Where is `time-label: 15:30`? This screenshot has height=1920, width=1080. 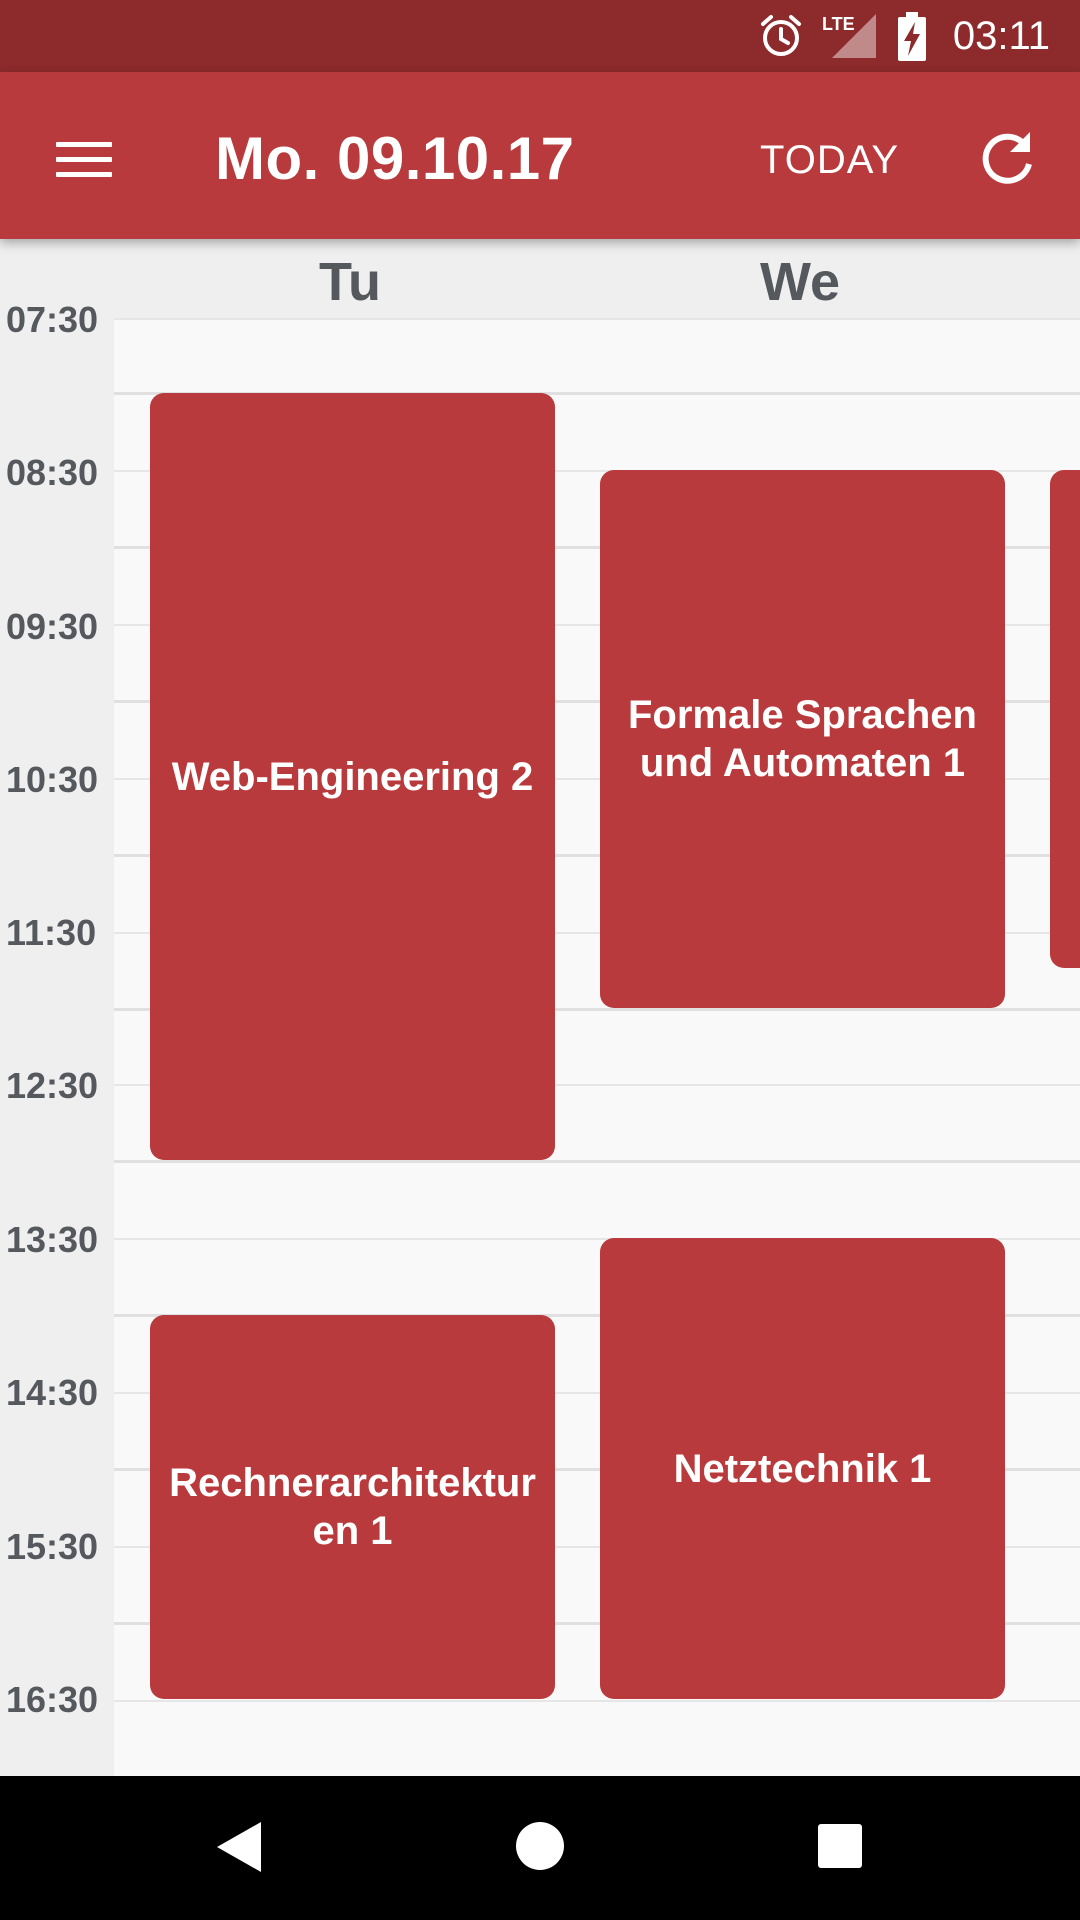
time-label: 15:30 is located at coordinates (52, 1546).